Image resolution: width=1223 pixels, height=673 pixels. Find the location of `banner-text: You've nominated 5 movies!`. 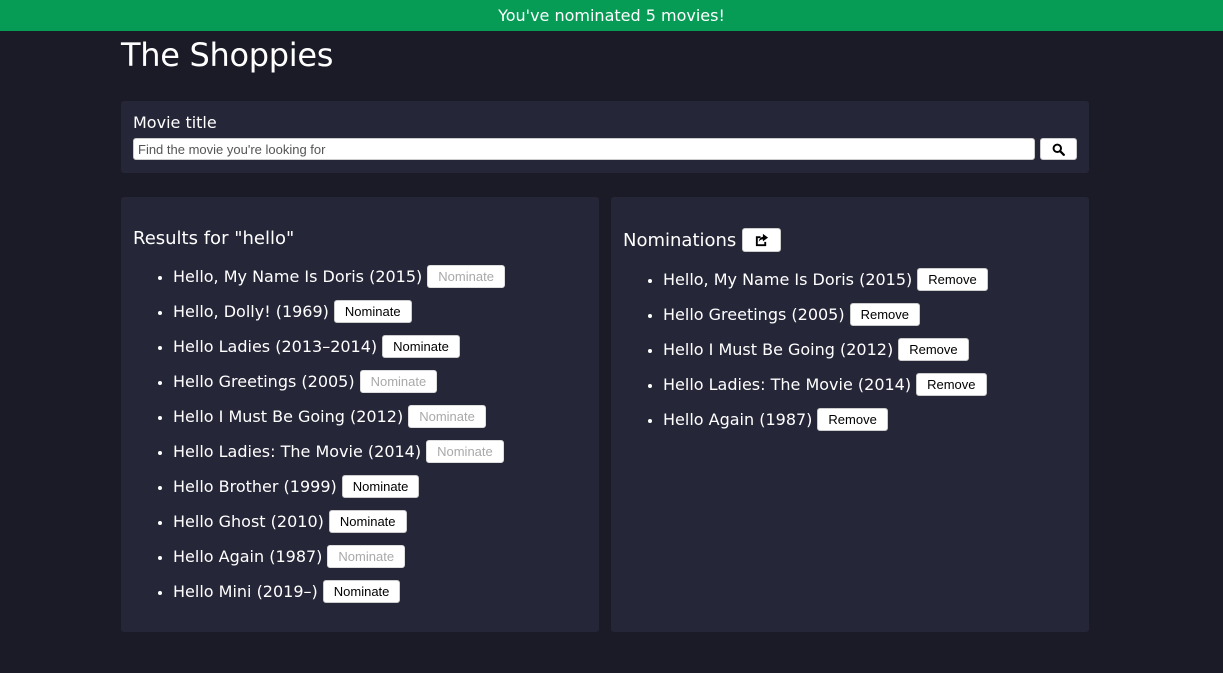

banner-text: You've nominated 5 movies! is located at coordinates (611, 15).